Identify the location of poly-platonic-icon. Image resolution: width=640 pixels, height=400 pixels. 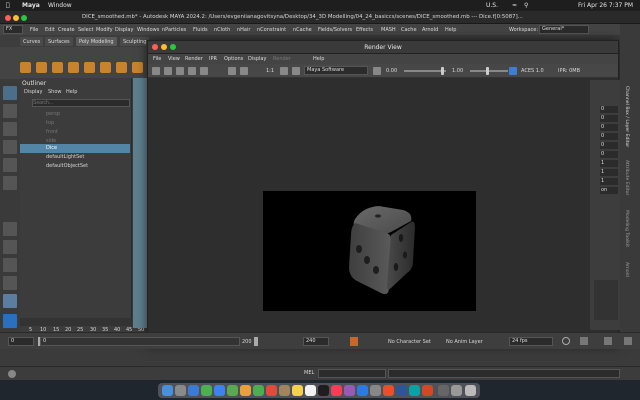
(137, 67).